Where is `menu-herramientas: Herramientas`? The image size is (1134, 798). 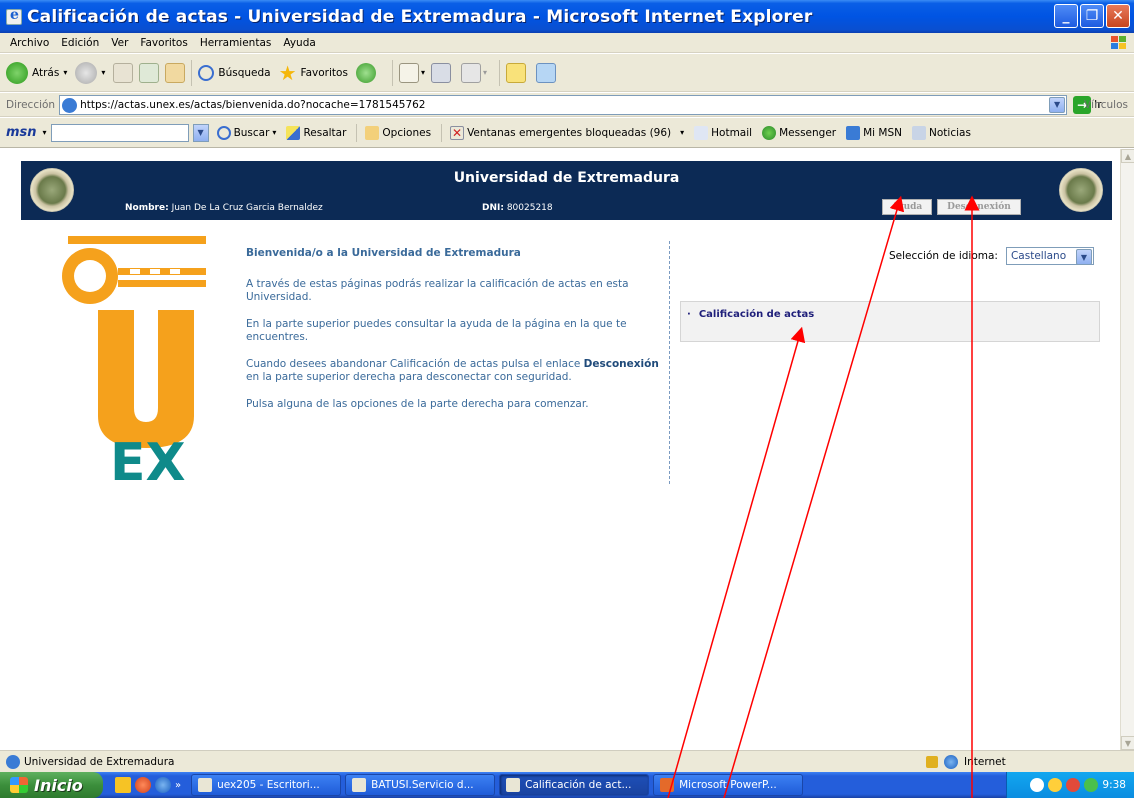 menu-herramientas: Herramientas is located at coordinates (236, 43).